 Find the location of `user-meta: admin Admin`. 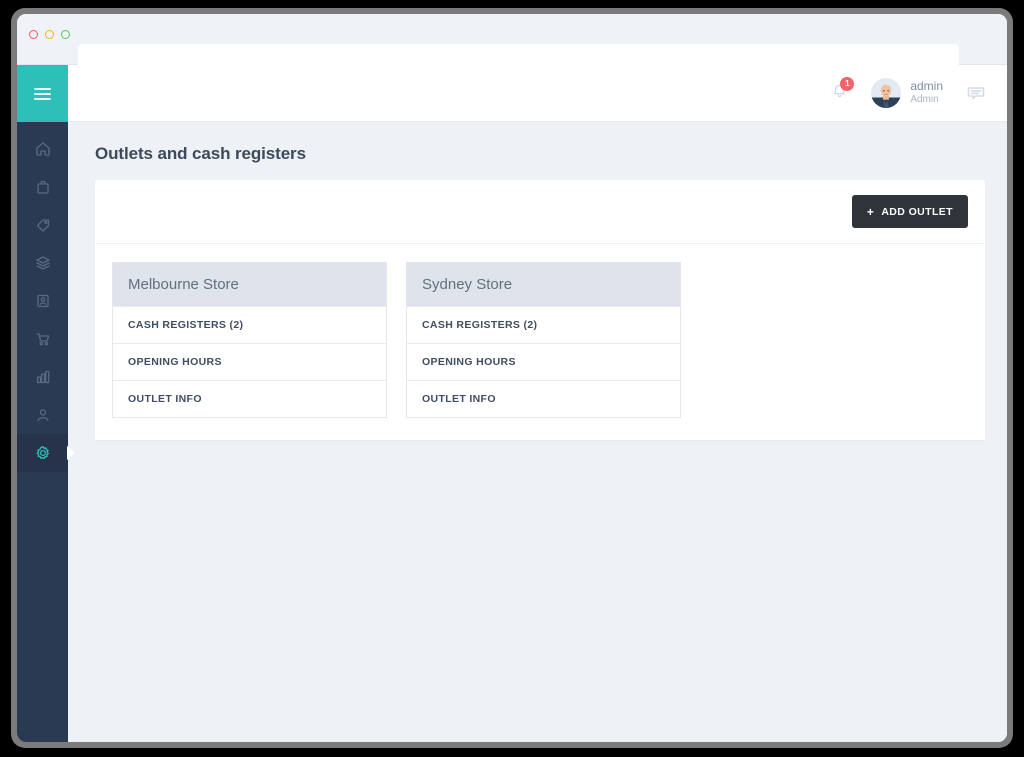

user-meta: admin Admin is located at coordinates (926, 92).